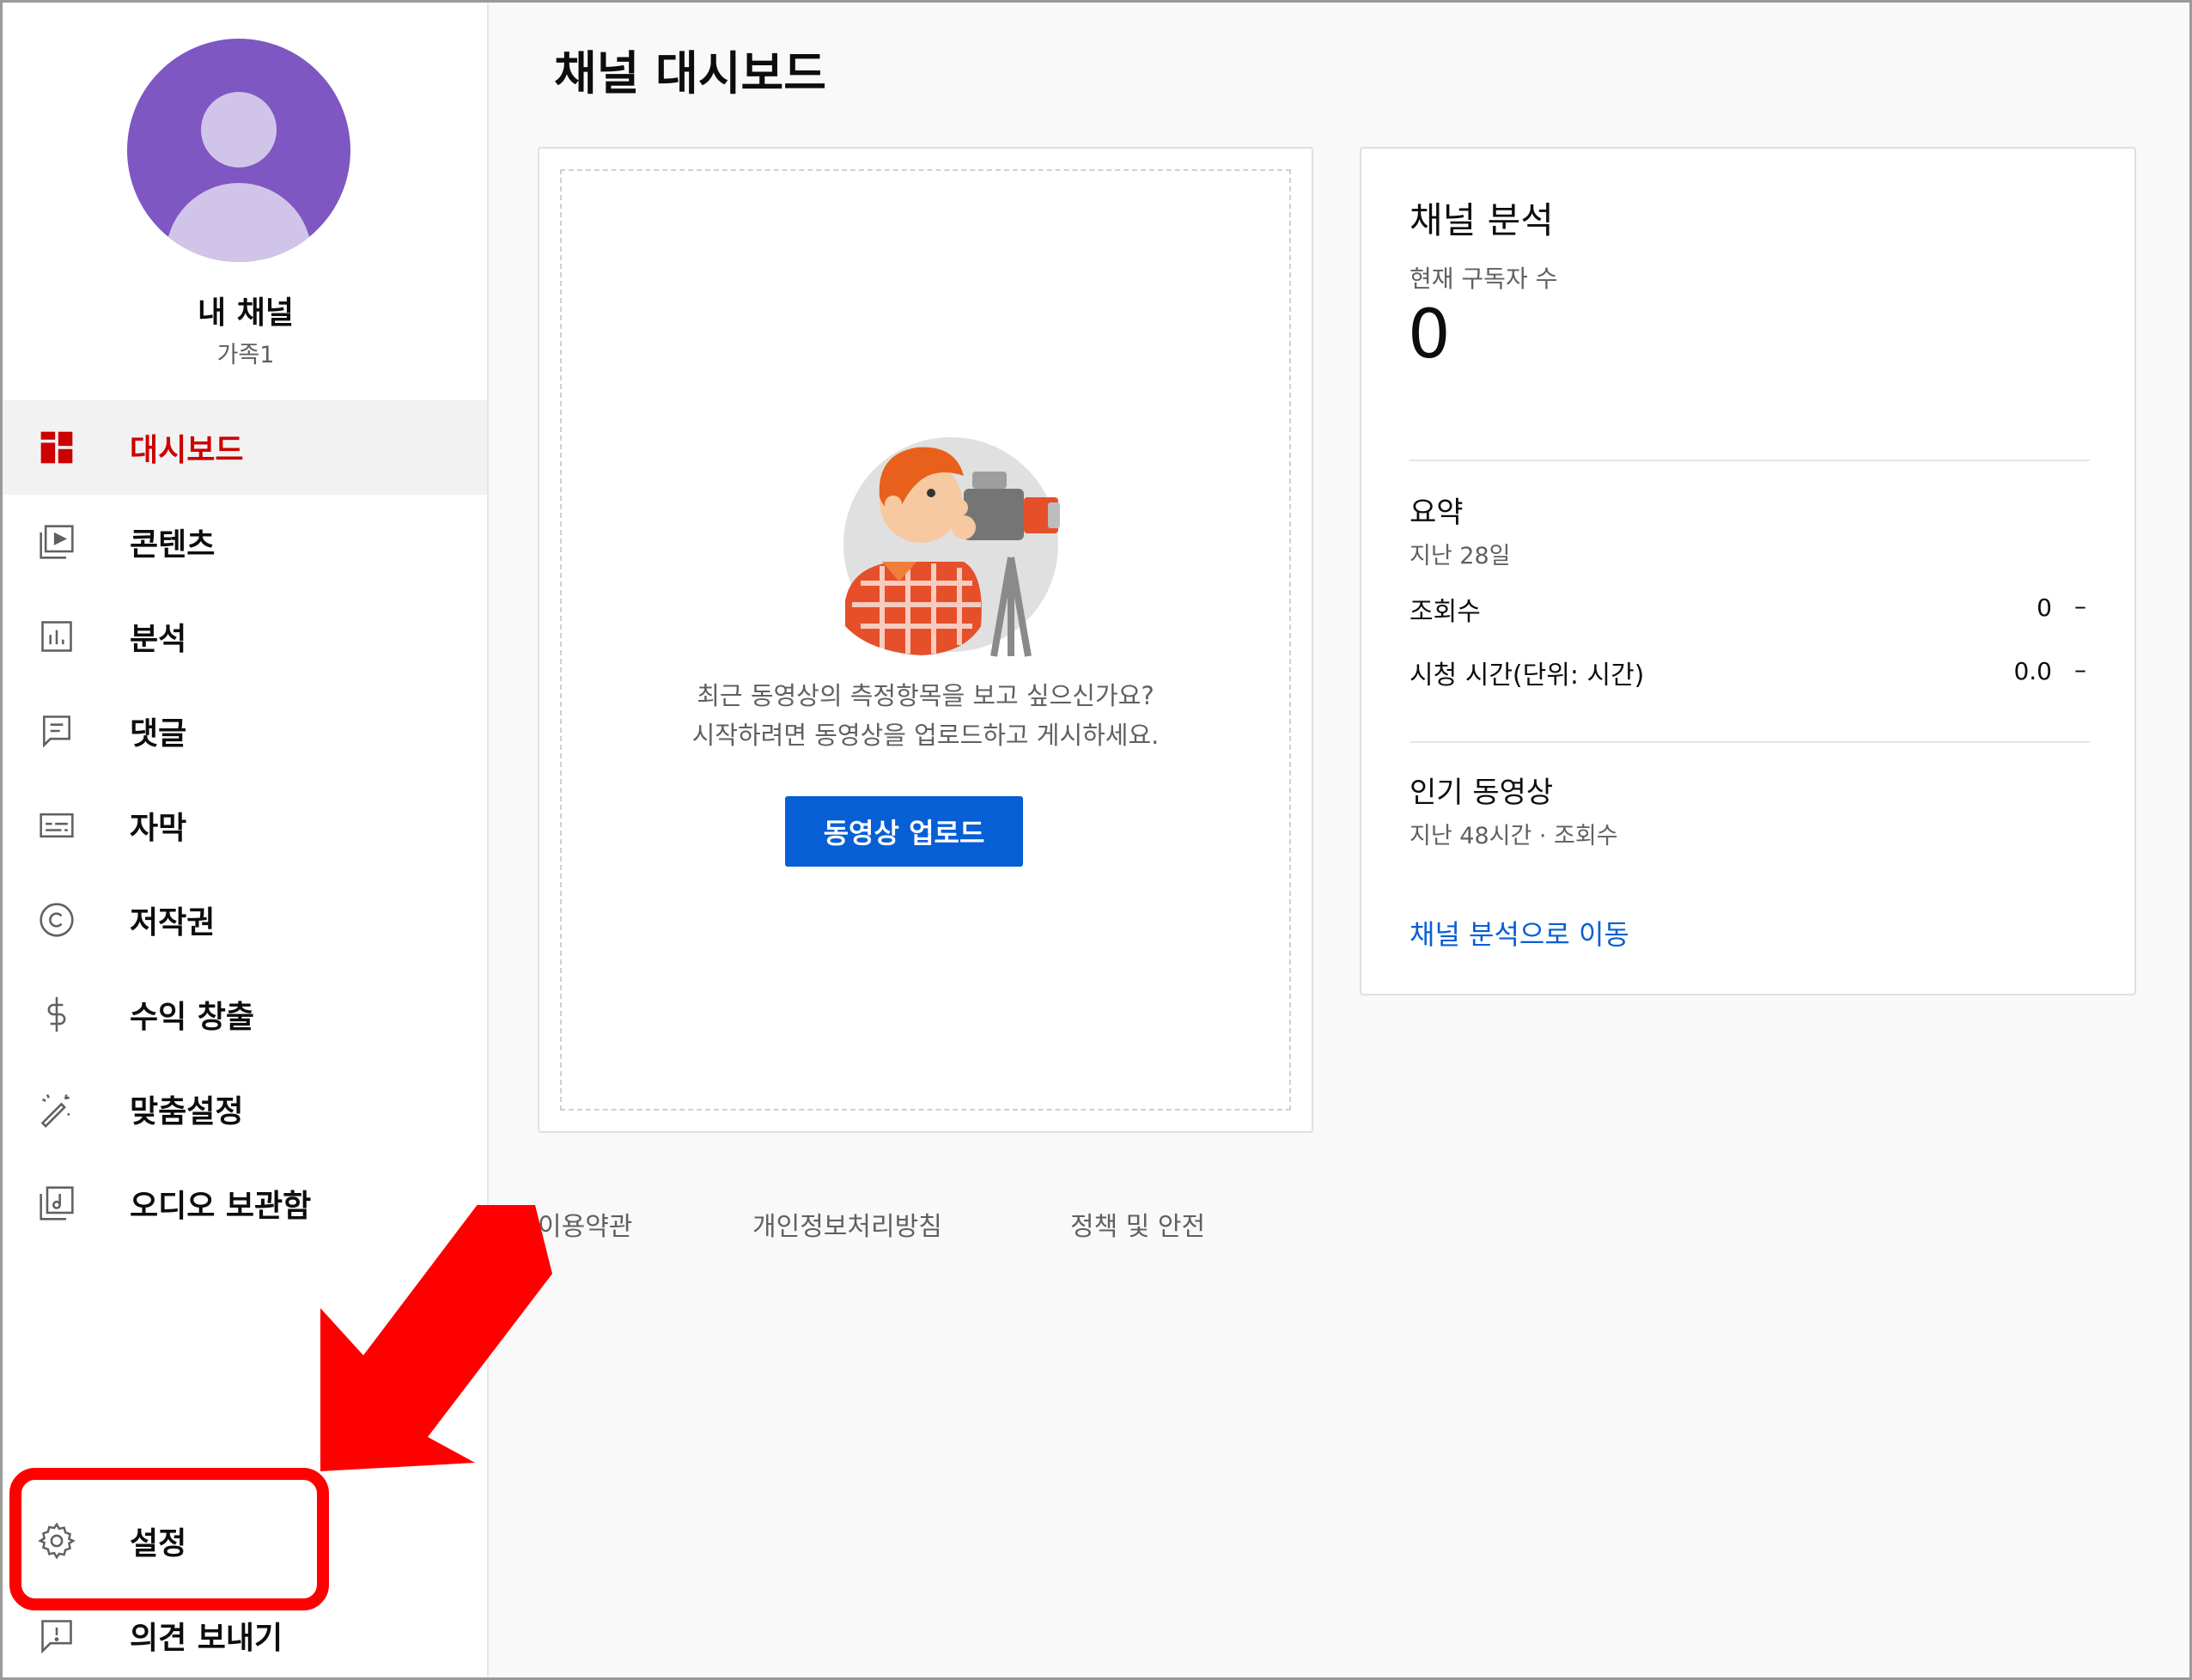  I want to click on comments-icon, so click(56, 731).